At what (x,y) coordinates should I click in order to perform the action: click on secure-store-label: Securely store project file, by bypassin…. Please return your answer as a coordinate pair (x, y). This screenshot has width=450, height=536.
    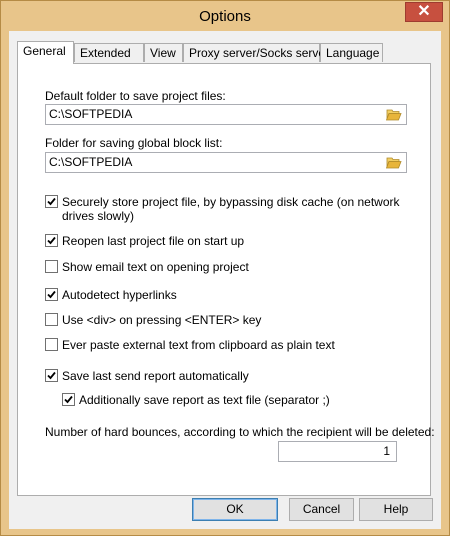
    Looking at the image, I should click on (231, 209).